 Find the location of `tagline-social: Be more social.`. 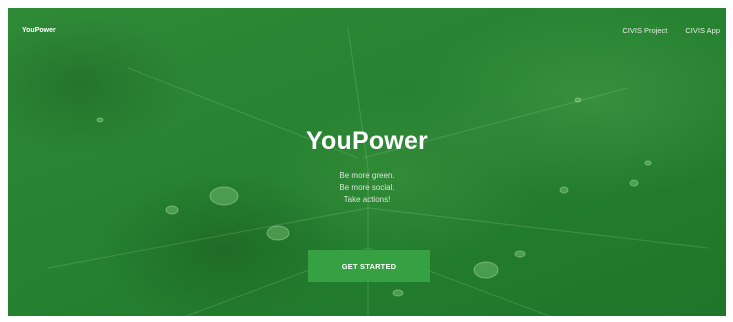

tagline-social: Be more social. is located at coordinates (367, 187).